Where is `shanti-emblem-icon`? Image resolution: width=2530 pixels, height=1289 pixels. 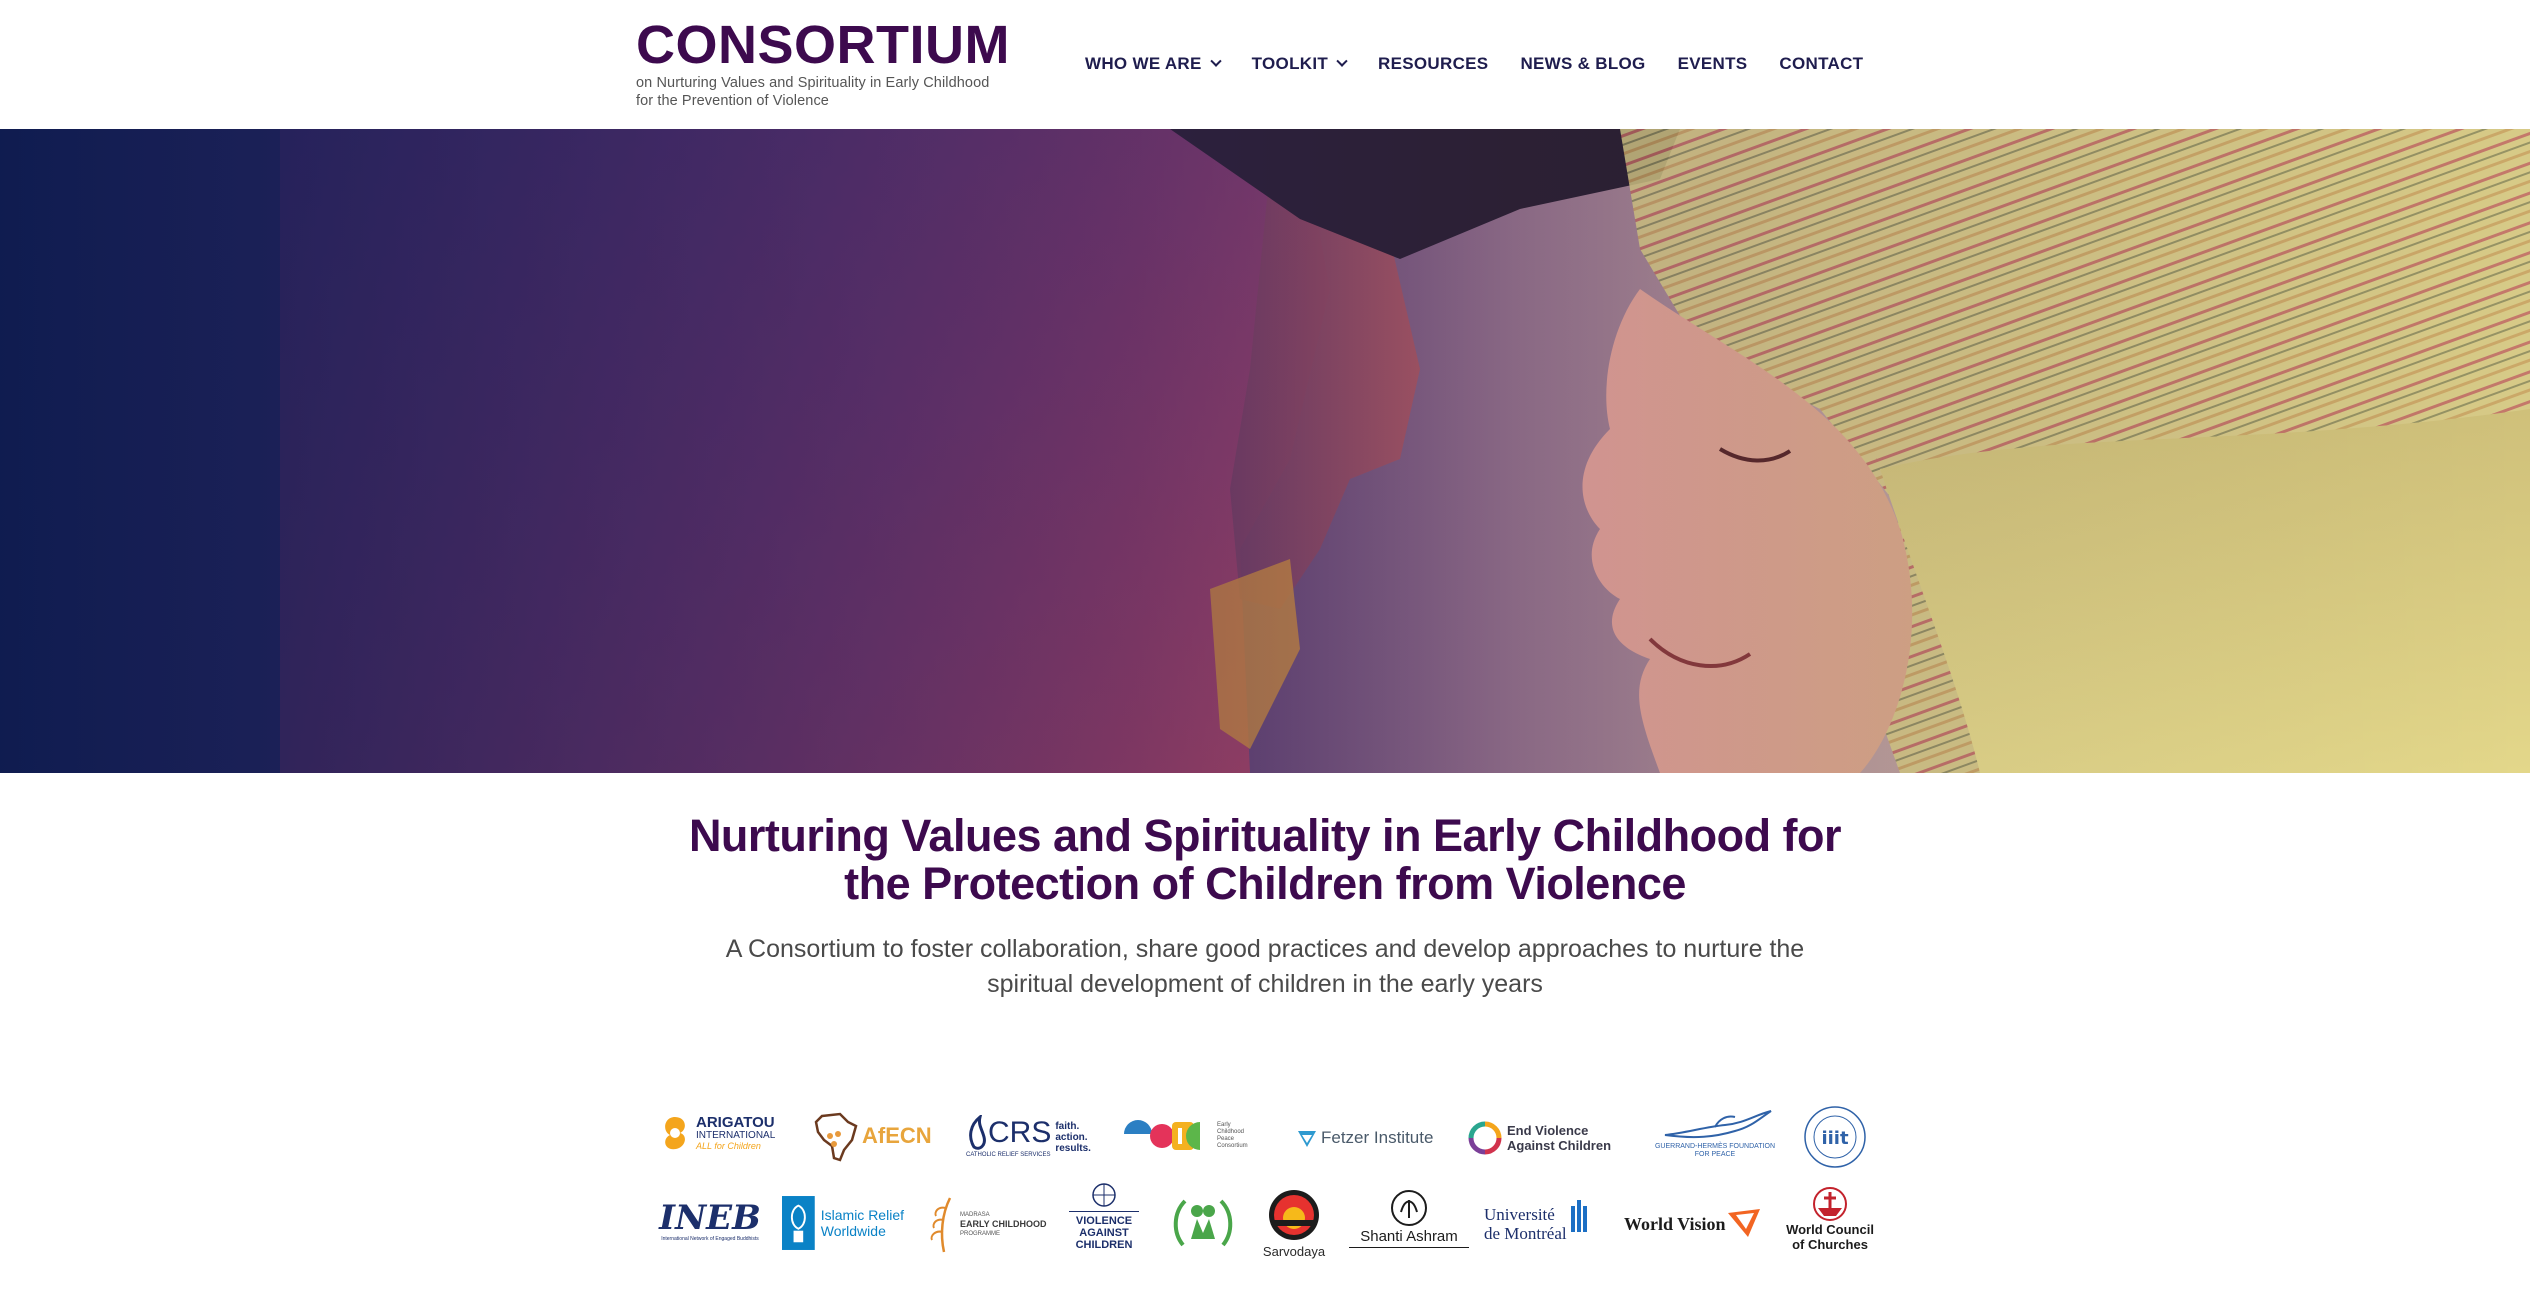
shanti-emblem-icon is located at coordinates (1409, 1208).